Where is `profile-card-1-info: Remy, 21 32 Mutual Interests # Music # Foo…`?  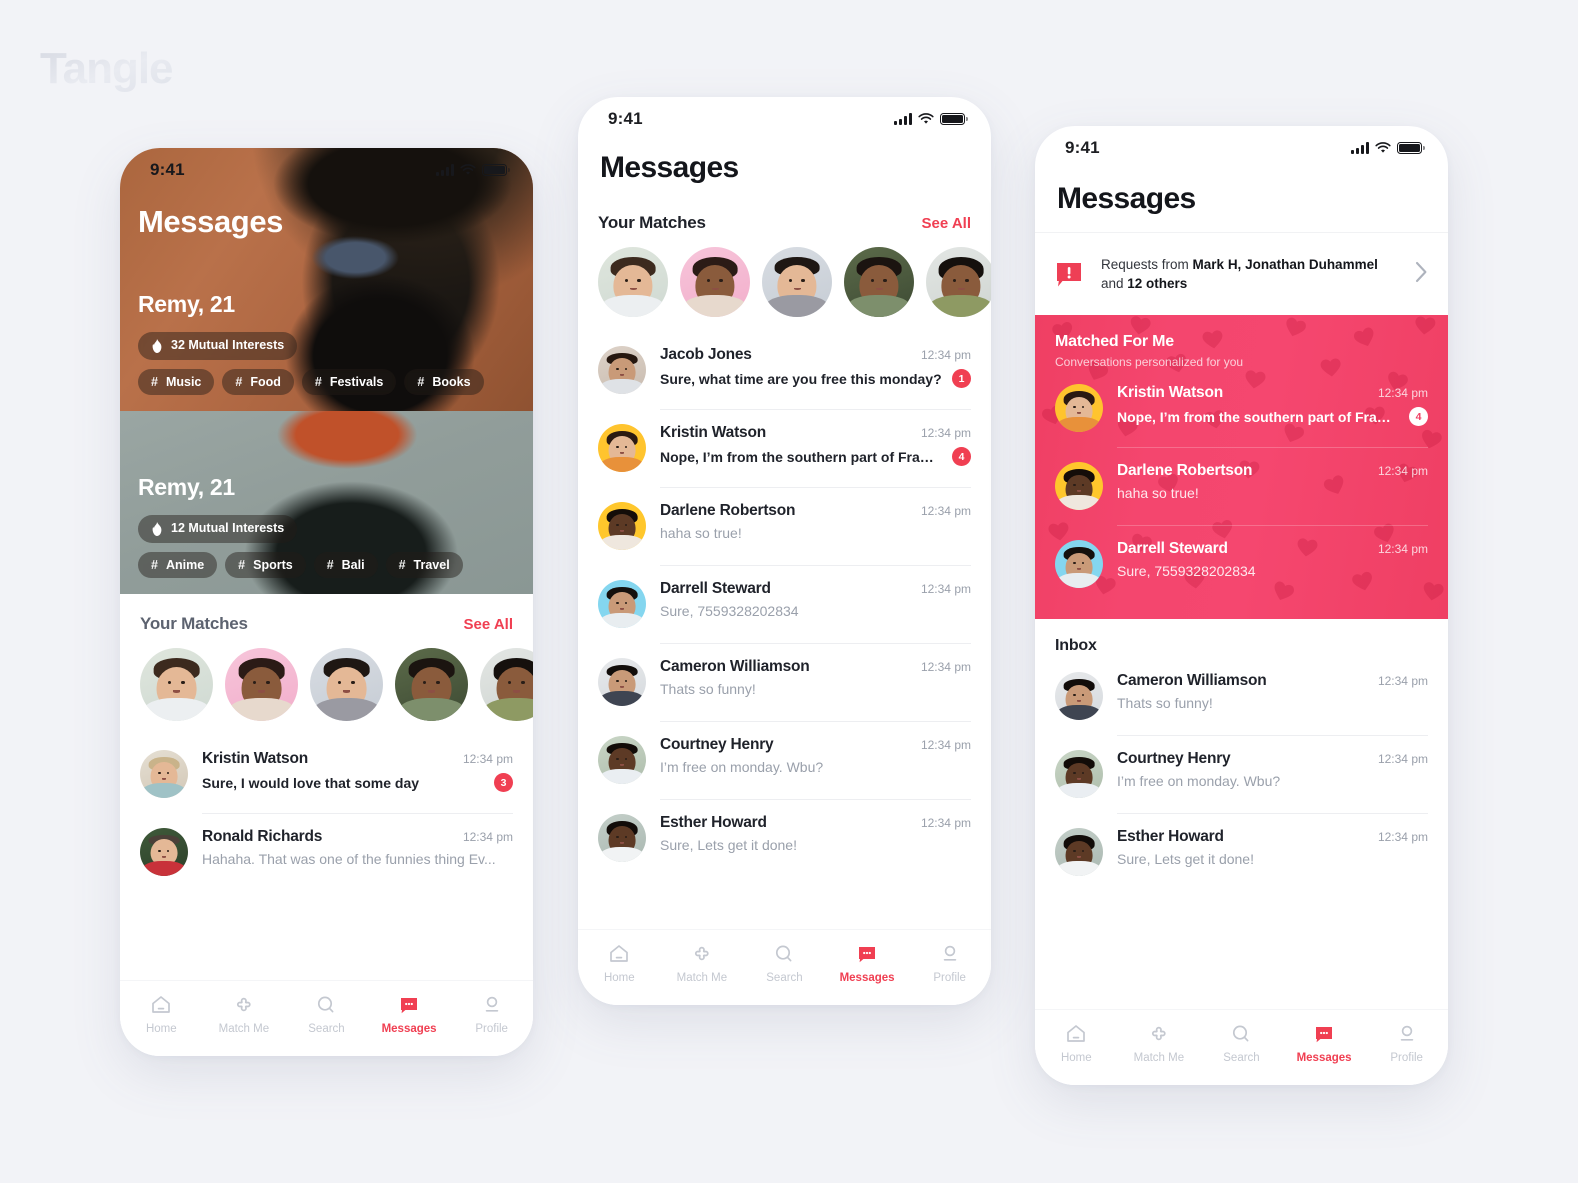
profile-card-1-info: Remy, 21 32 Mutual Interests # Music # Foo… is located at coordinates (326, 342).